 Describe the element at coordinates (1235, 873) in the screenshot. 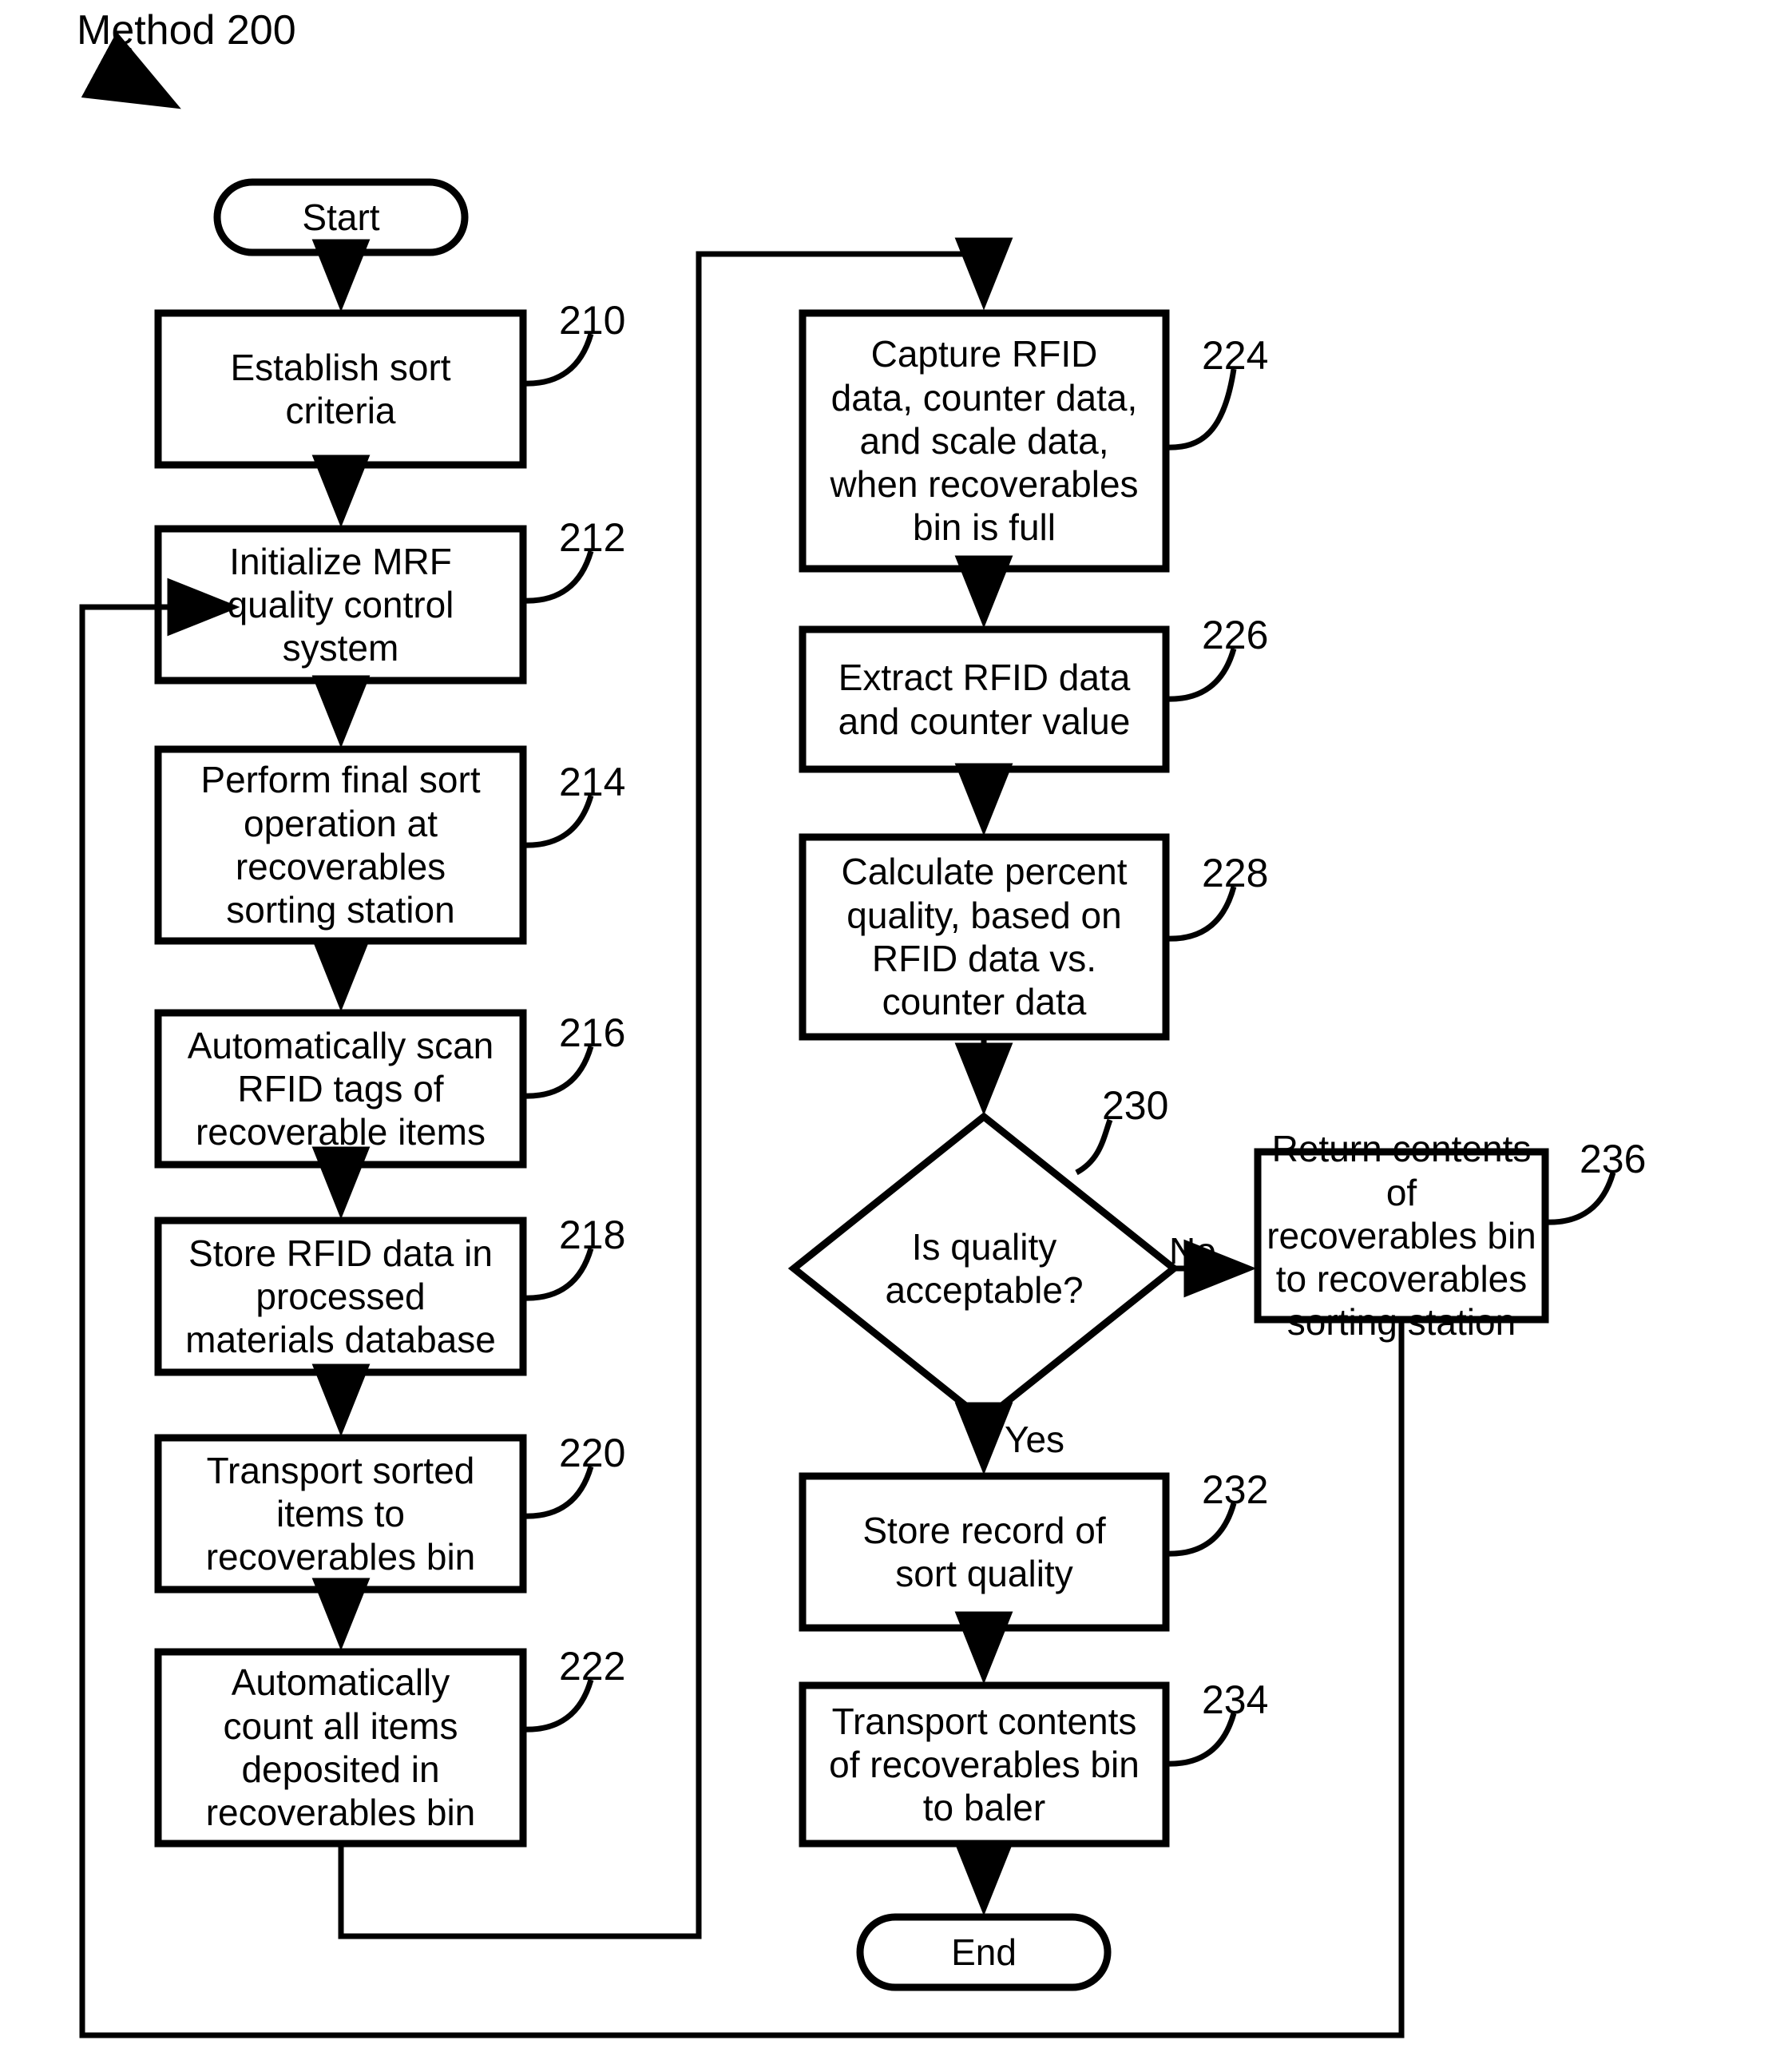

I see `ref-number-228: 228` at that location.